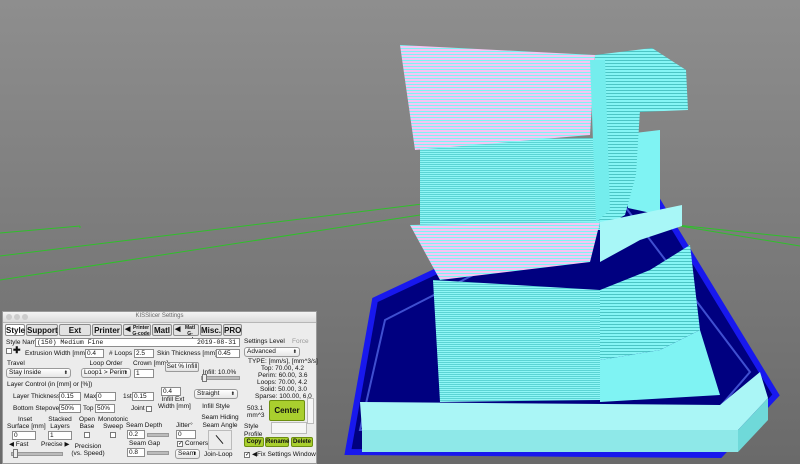 This screenshot has width=800, height=464. I want to click on seam-angle-dial, so click(220, 440).